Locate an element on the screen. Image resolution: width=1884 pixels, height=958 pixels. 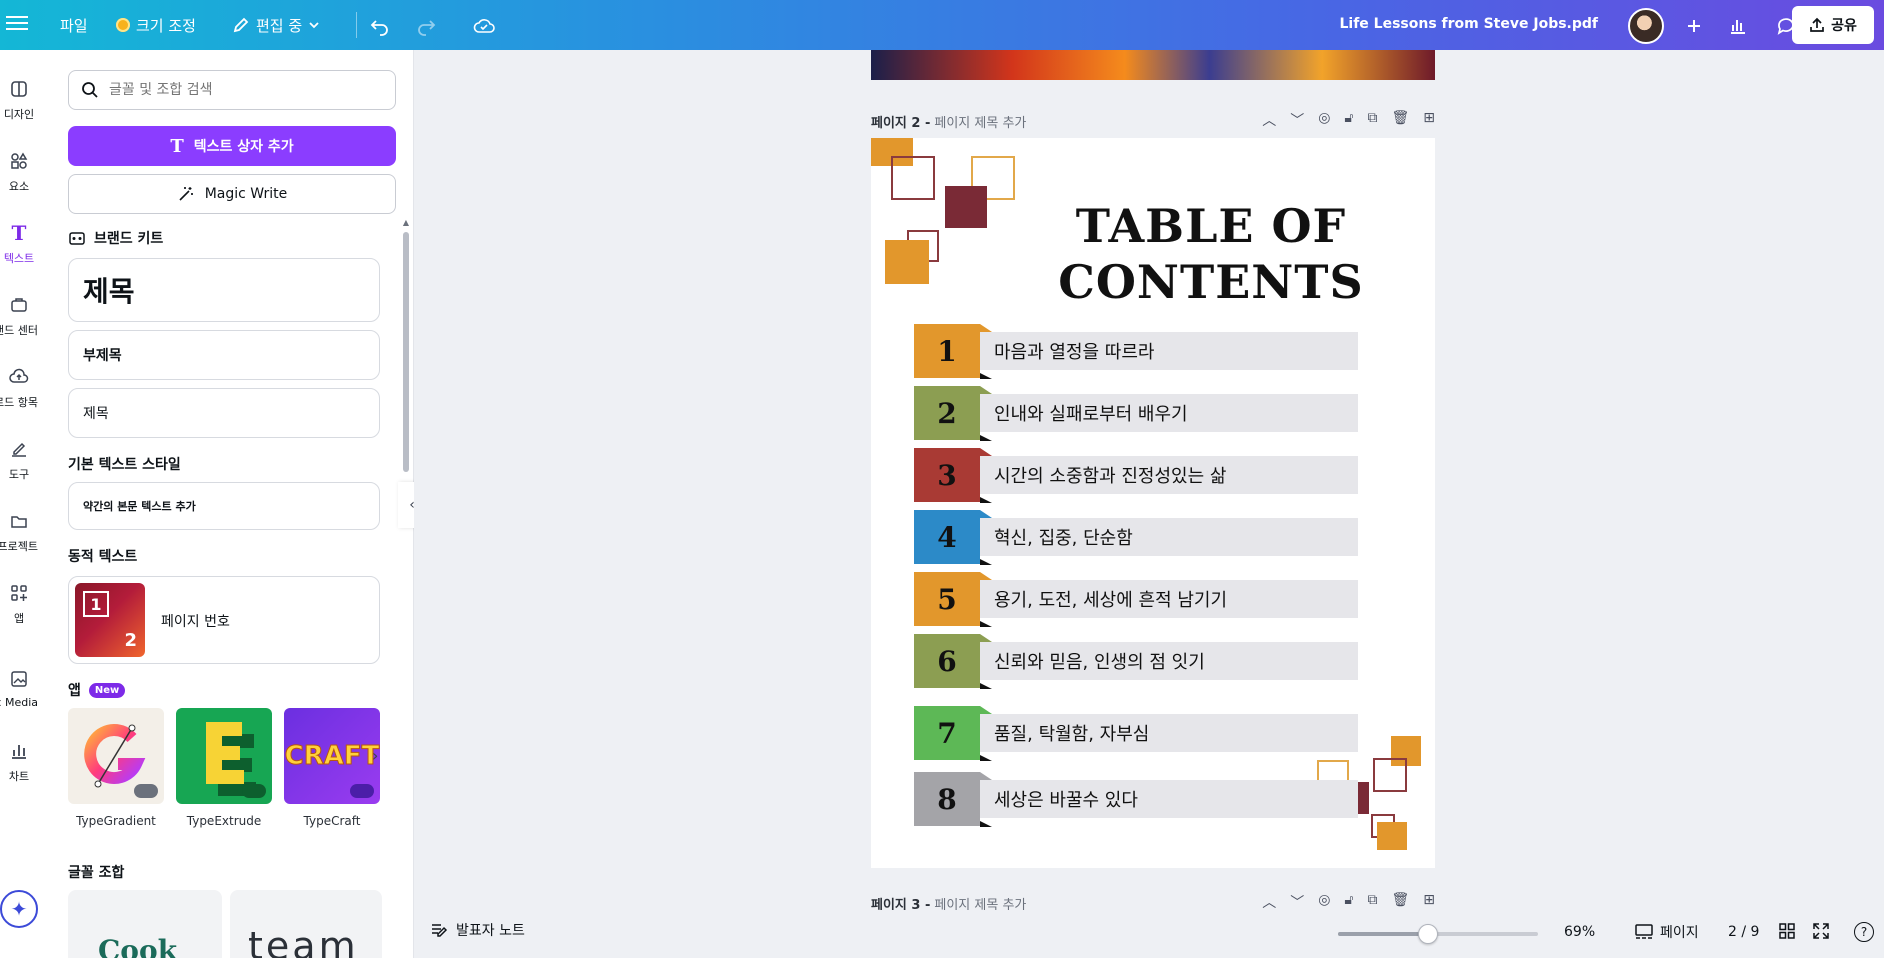
upload-cloud-icon is located at coordinates (19, 377).